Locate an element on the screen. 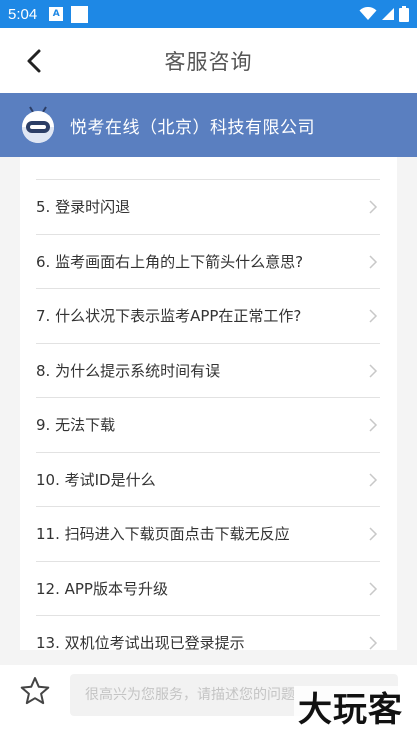 This screenshot has height=743, width=417. faq-item-6: 6. 监考画面右上角的上下箭头什么意思? is located at coordinates (208, 261).